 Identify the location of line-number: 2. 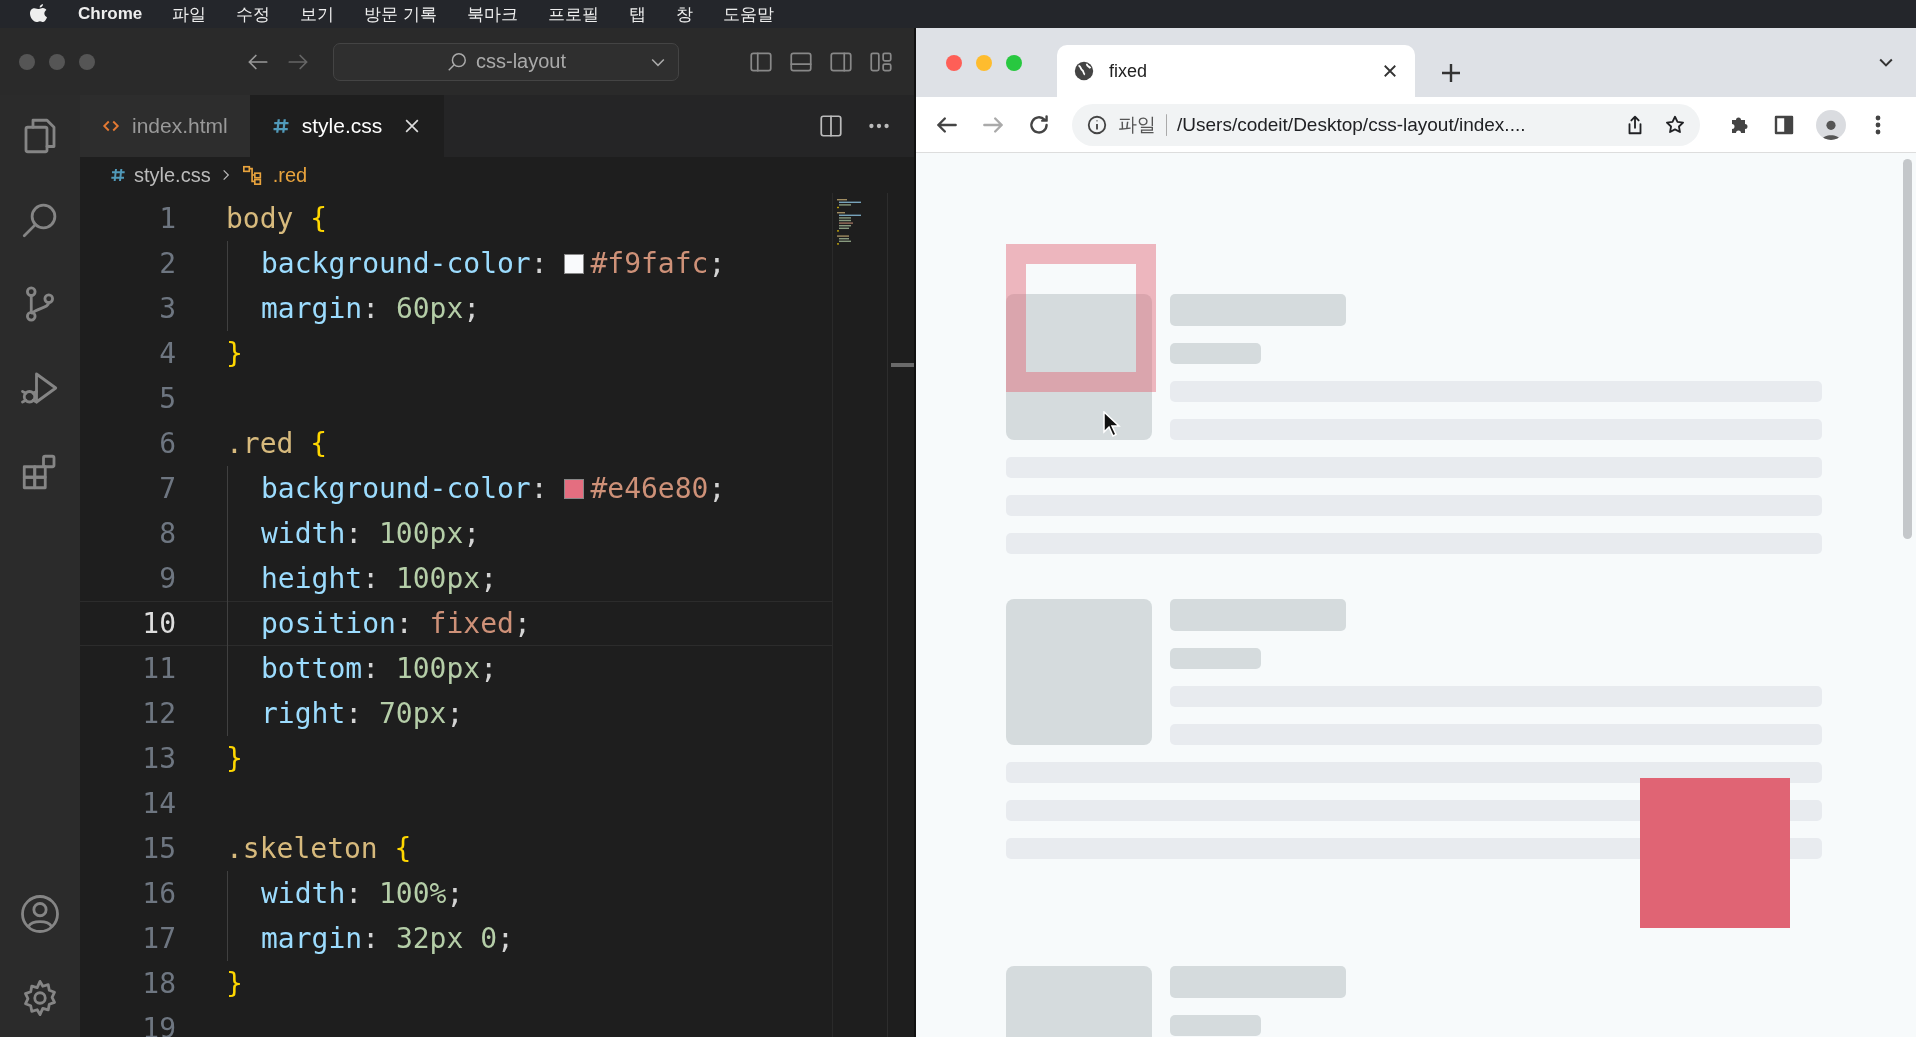
(167, 264).